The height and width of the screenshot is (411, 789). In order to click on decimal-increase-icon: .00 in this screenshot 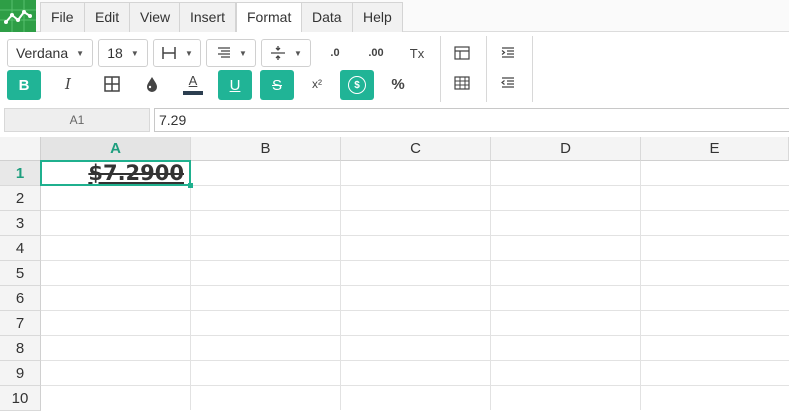, I will do `click(376, 53)`.